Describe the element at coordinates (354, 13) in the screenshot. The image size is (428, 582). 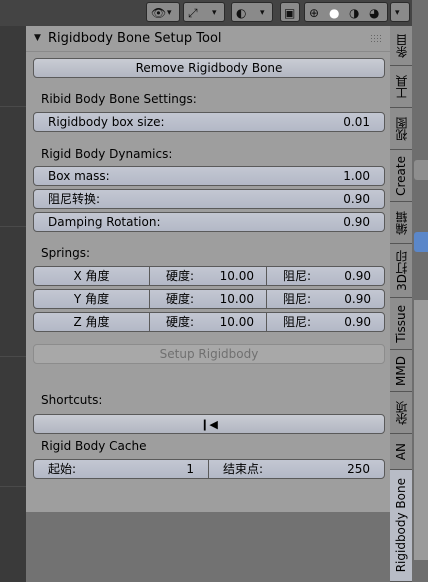
I see `material-shading-icon: ◑` at that location.